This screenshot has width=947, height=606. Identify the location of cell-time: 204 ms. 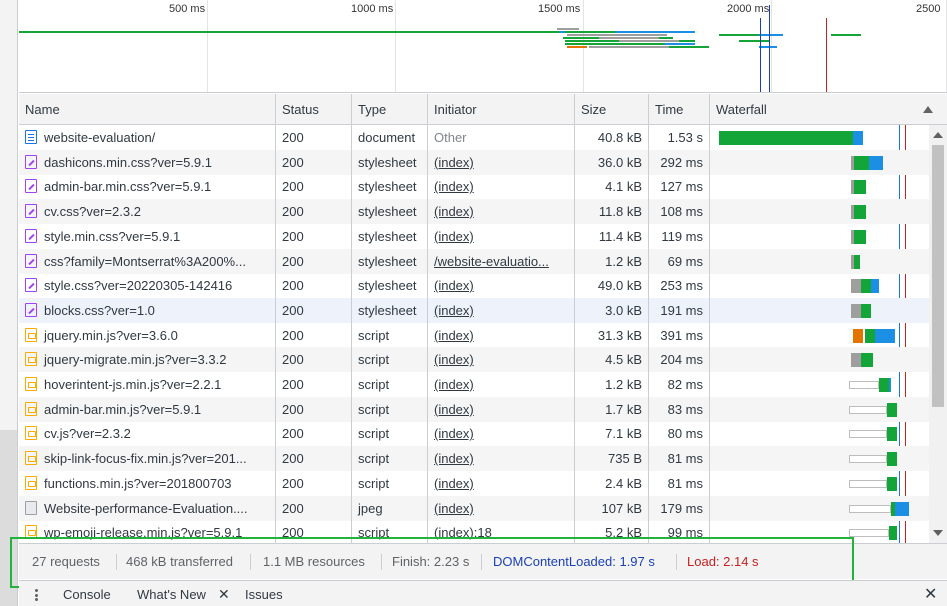
(679, 360).